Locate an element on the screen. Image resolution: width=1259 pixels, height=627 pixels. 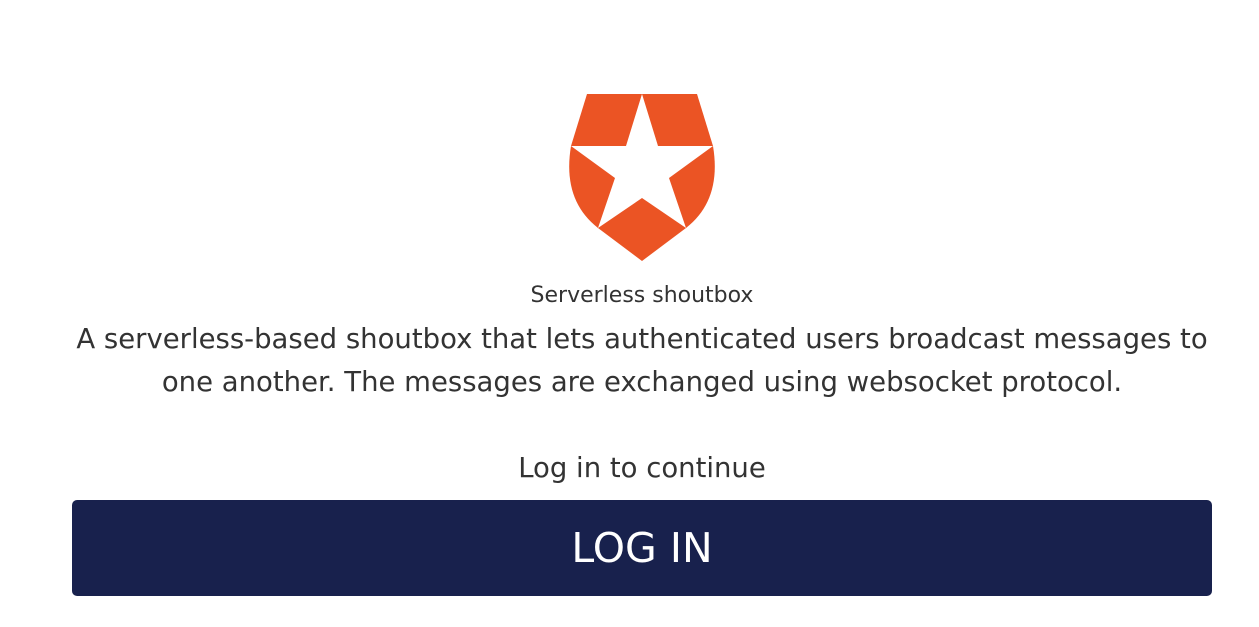
app-title: Serverless shoutbox is located at coordinates (642, 295).